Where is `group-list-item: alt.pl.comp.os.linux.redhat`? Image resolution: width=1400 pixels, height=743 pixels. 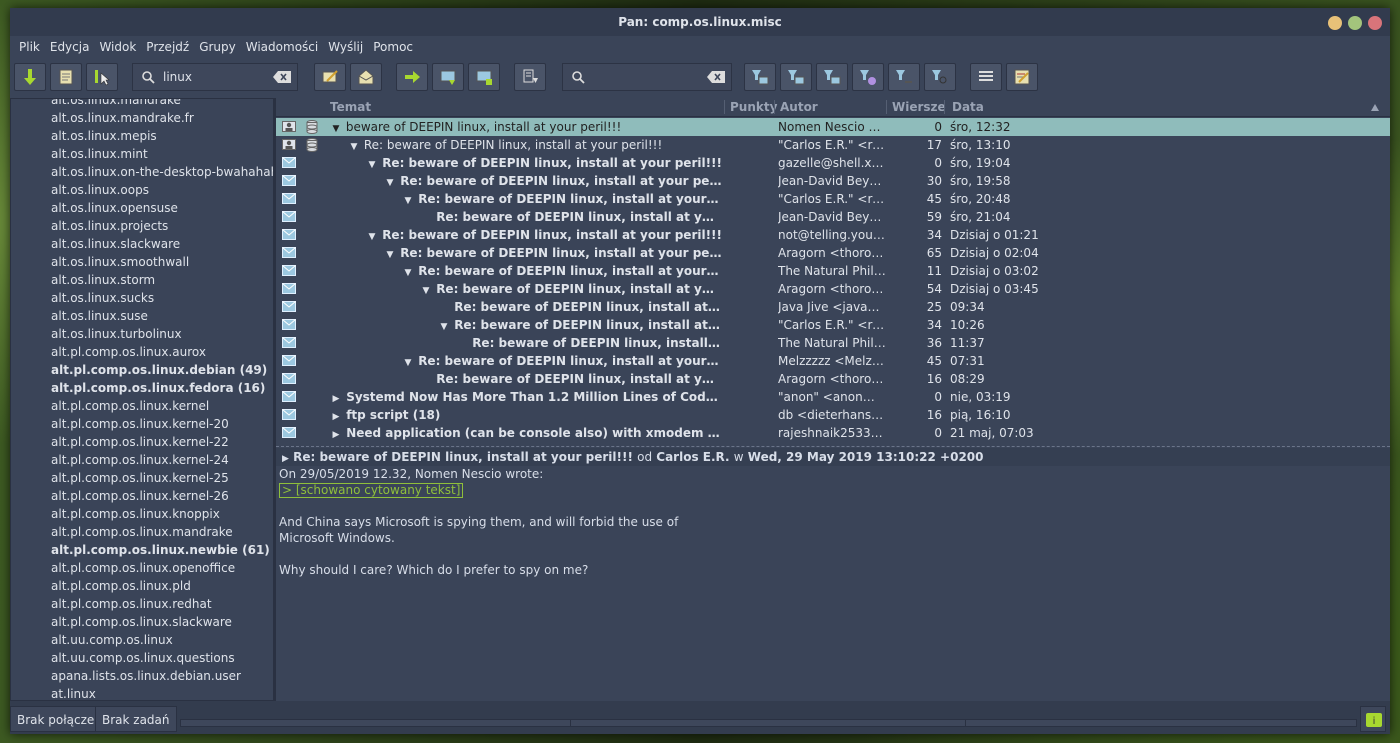
group-list-item: alt.pl.comp.os.linux.redhat is located at coordinates (142, 604).